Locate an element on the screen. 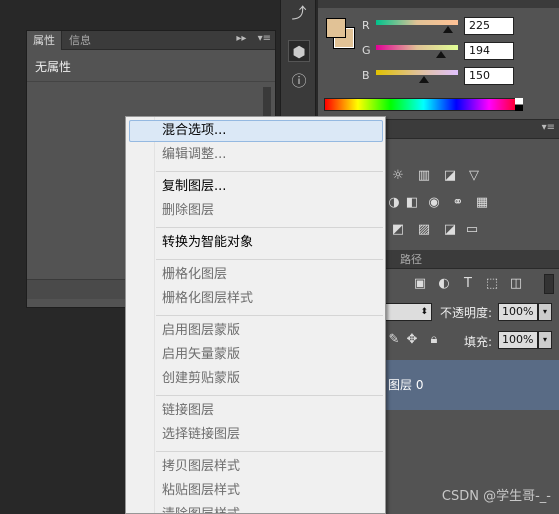  invert-icon: ◩ is located at coordinates (398, 230).